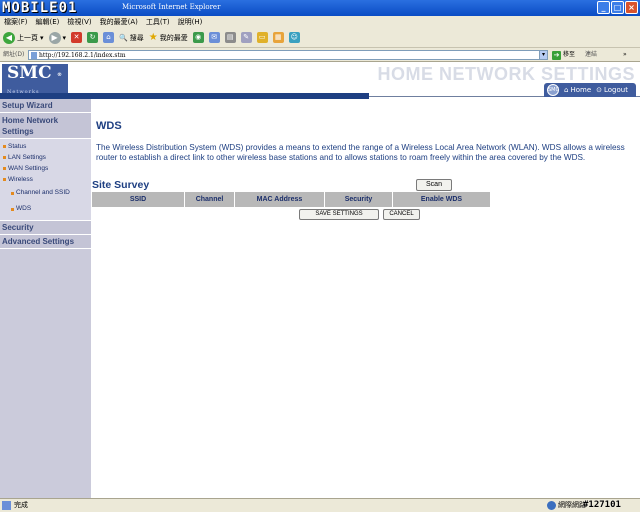  What do you see at coordinates (43, 192) in the screenshot?
I see `sidebar-item-label: Channel and SSID` at bounding box center [43, 192].